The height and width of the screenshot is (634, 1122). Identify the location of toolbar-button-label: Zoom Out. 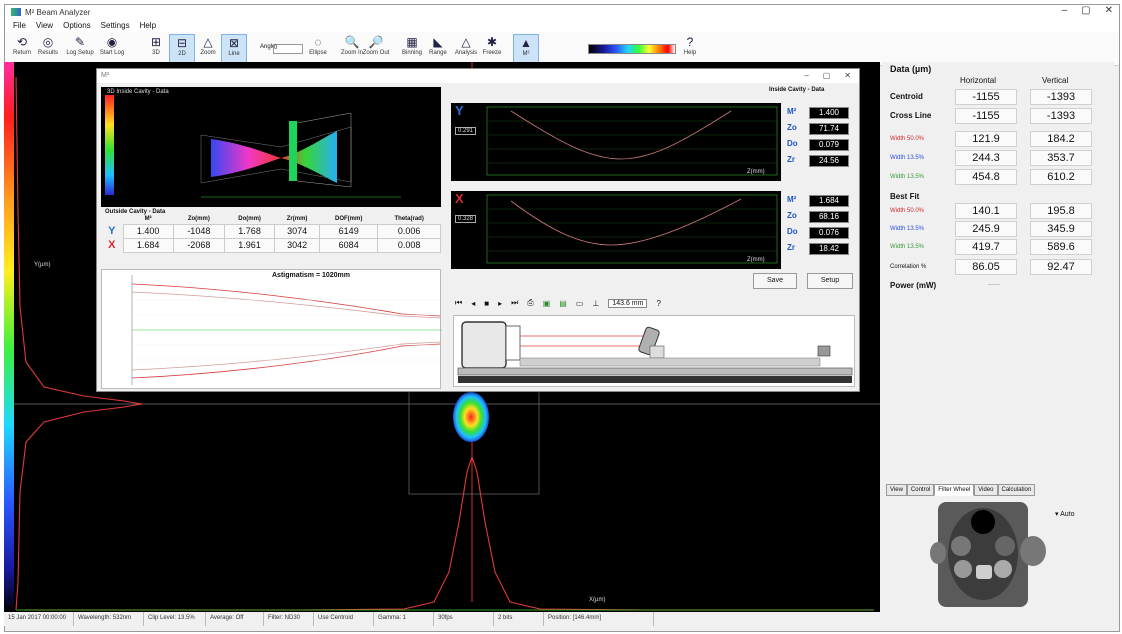
(376, 53).